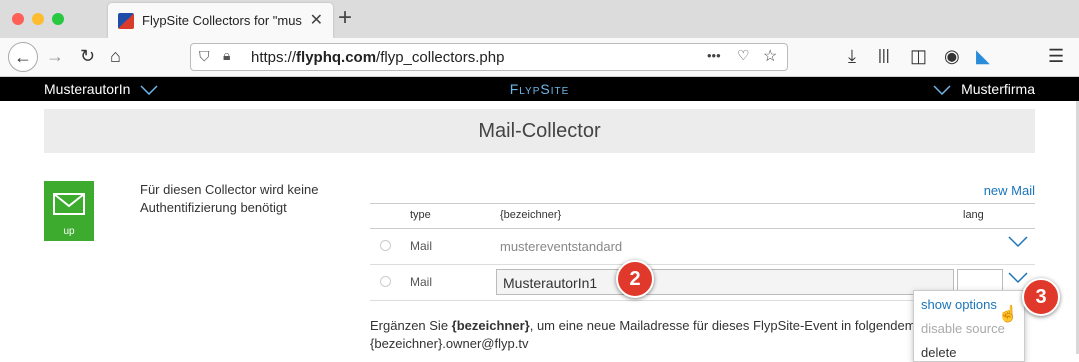  I want to click on flypsite-favicon-icon, so click(126, 21).